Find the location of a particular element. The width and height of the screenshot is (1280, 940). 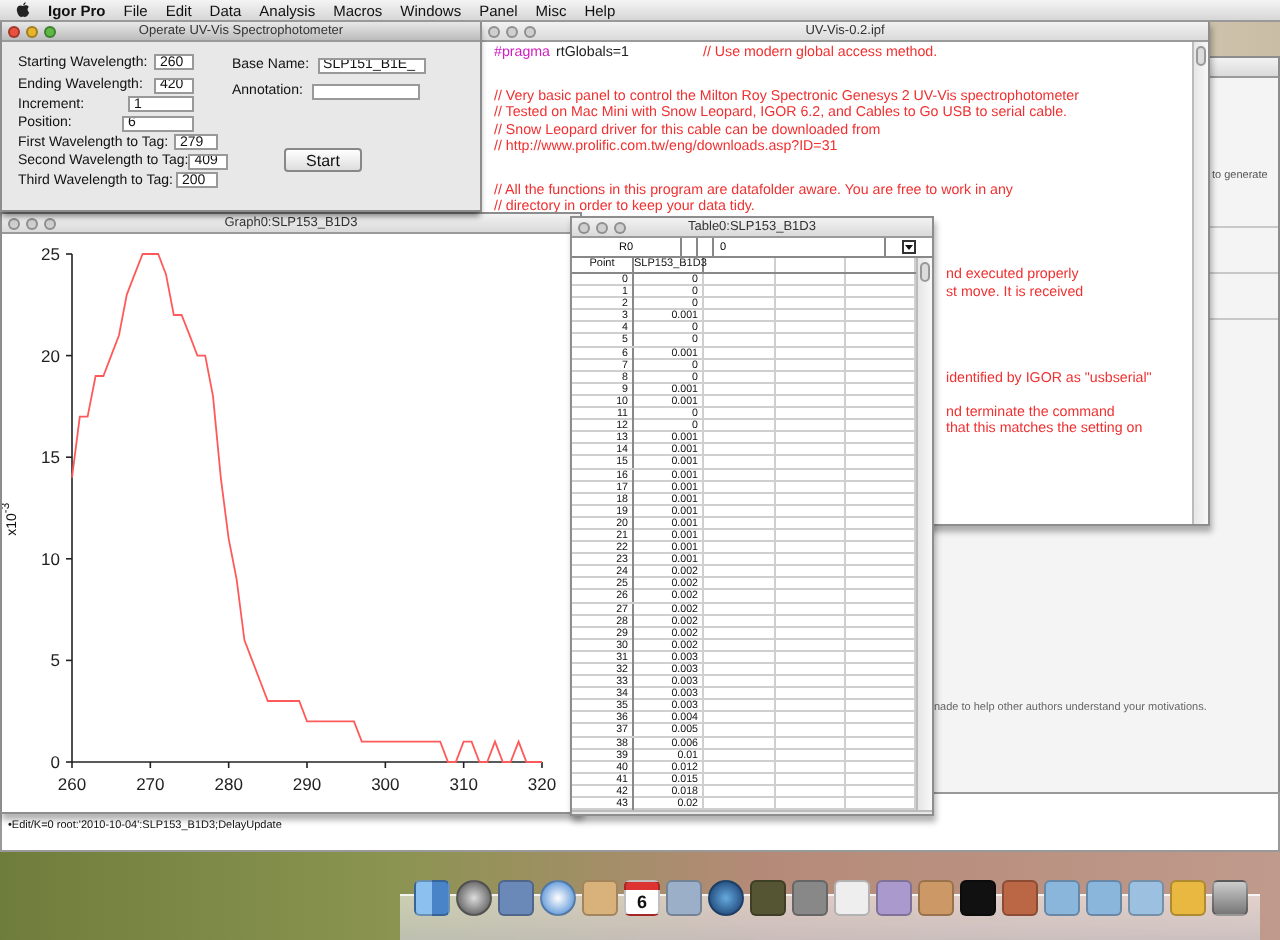

calendar-day: 6 is located at coordinates (641, 902).